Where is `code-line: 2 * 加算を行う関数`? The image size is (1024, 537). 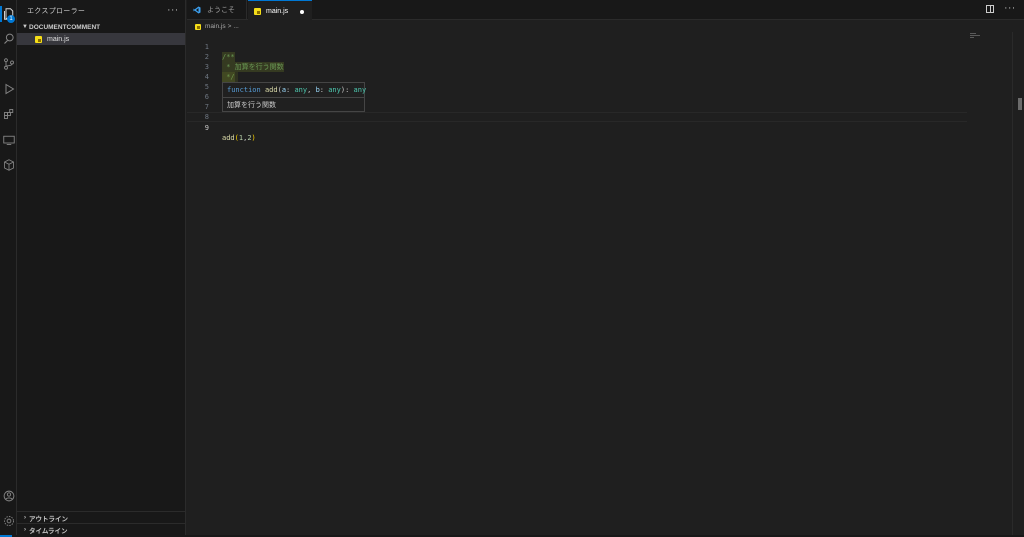
code-line: 2 * 加算を行う関数 is located at coordinates (577, 57).